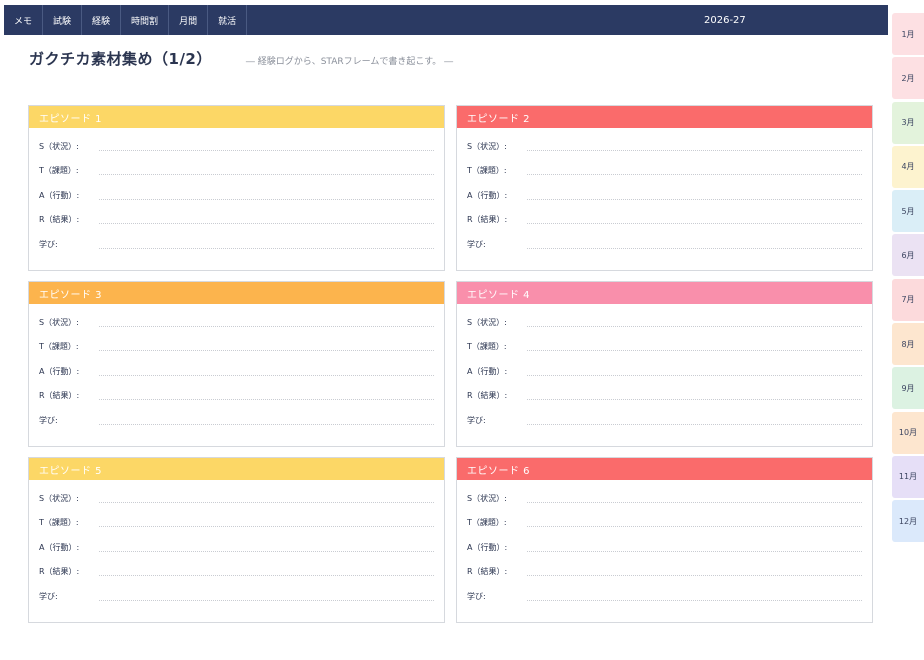  I want to click on nav-tab-memo: メモ, so click(24, 20).